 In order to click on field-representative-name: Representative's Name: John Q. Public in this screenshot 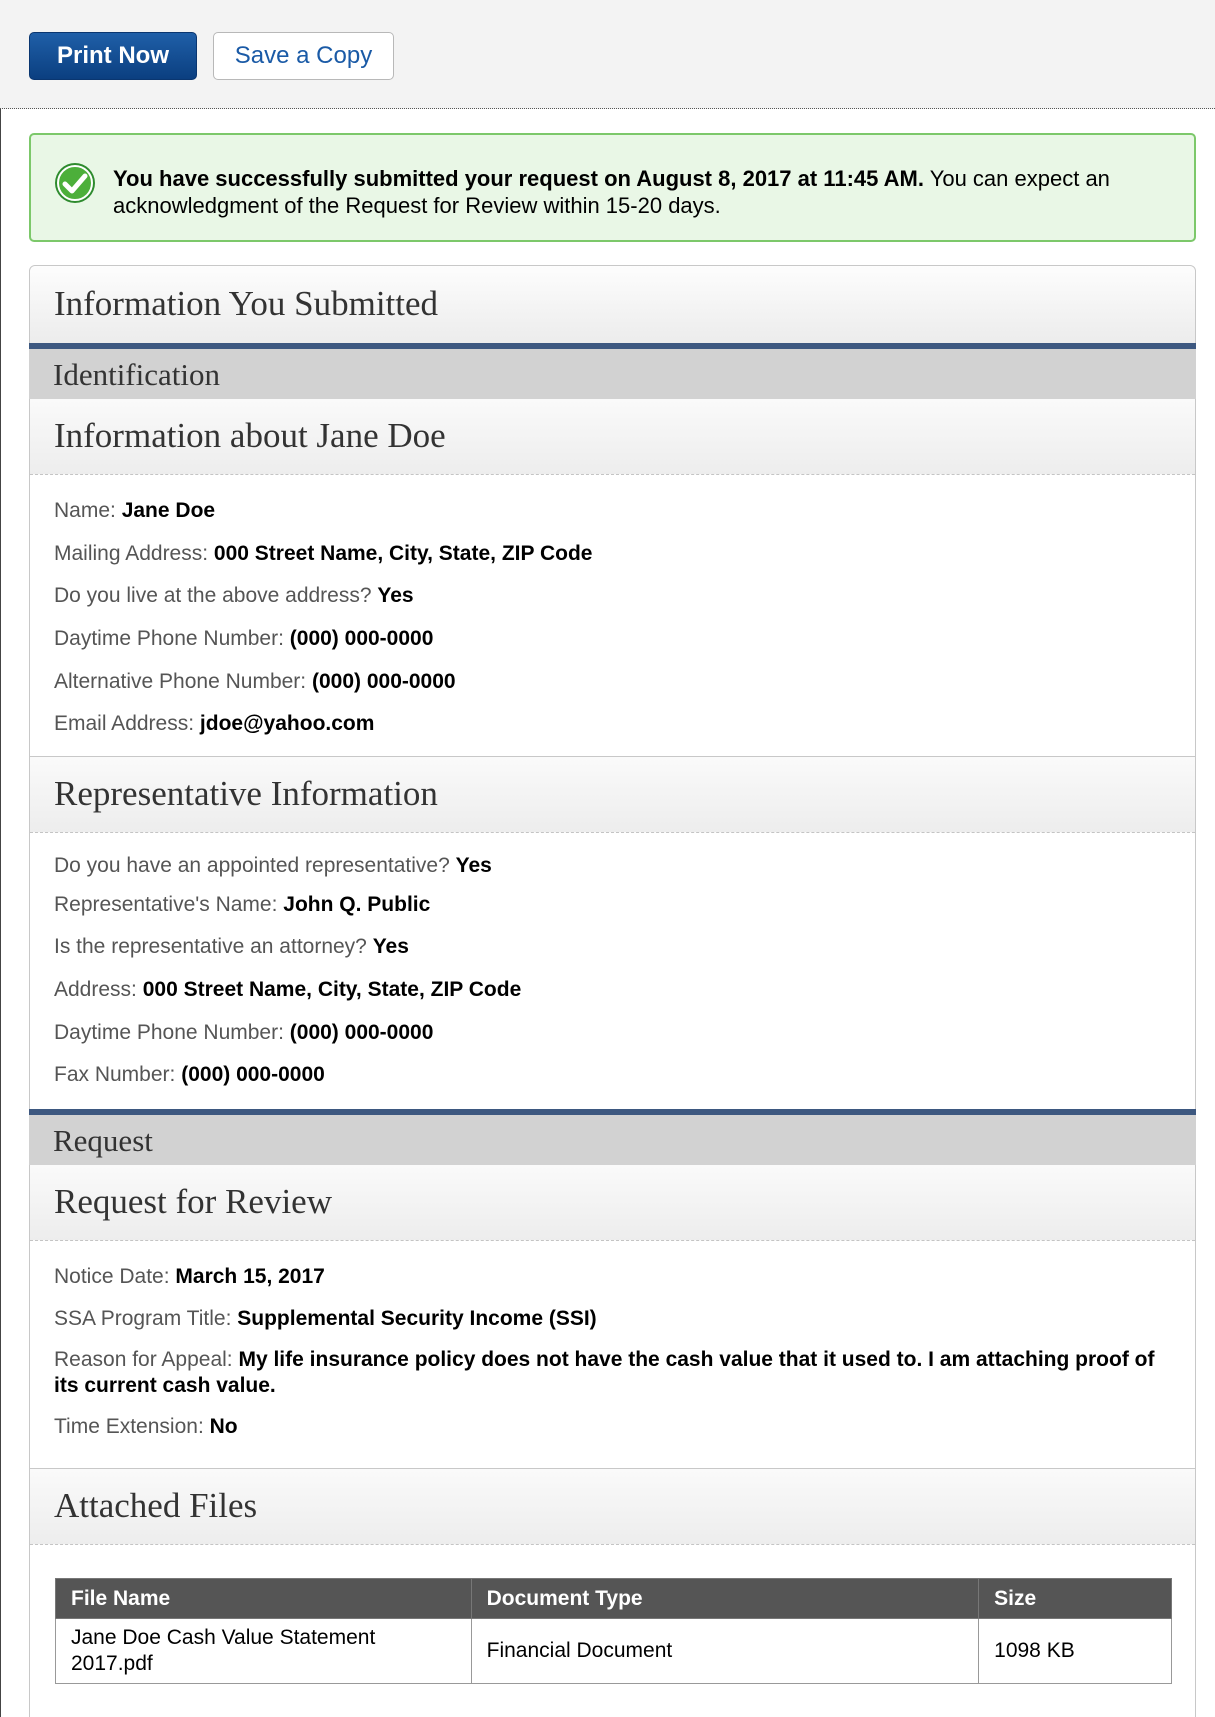, I will do `click(609, 905)`.